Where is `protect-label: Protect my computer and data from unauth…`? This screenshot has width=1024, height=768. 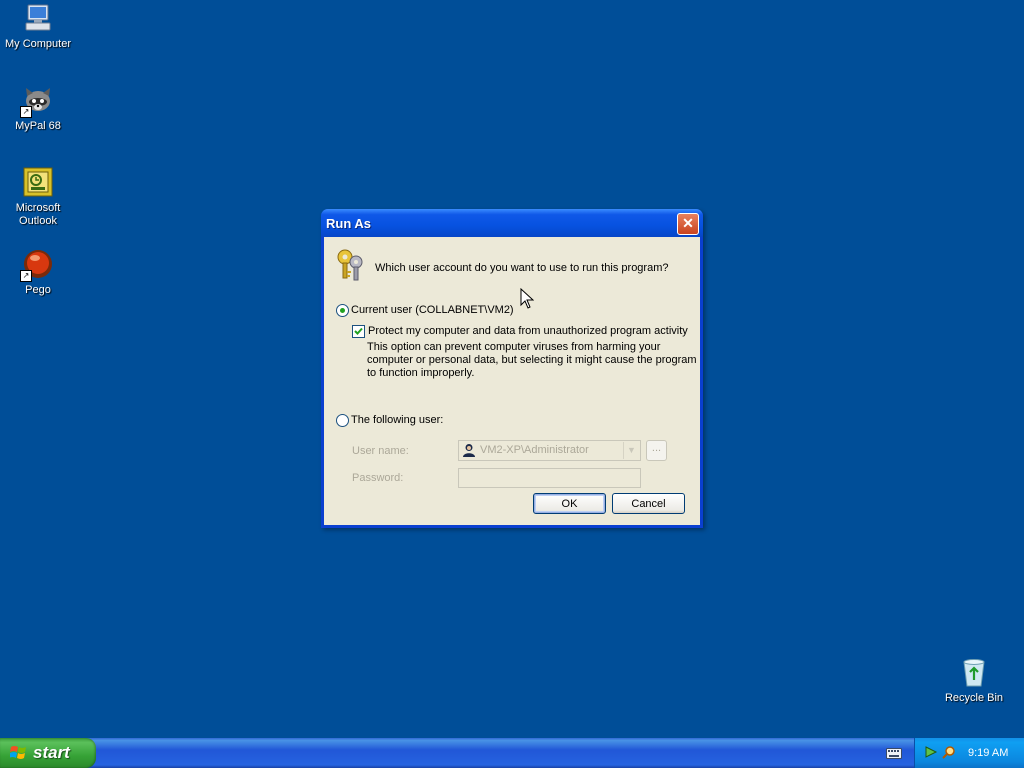 protect-label: Protect my computer and data from unauth… is located at coordinates (528, 331).